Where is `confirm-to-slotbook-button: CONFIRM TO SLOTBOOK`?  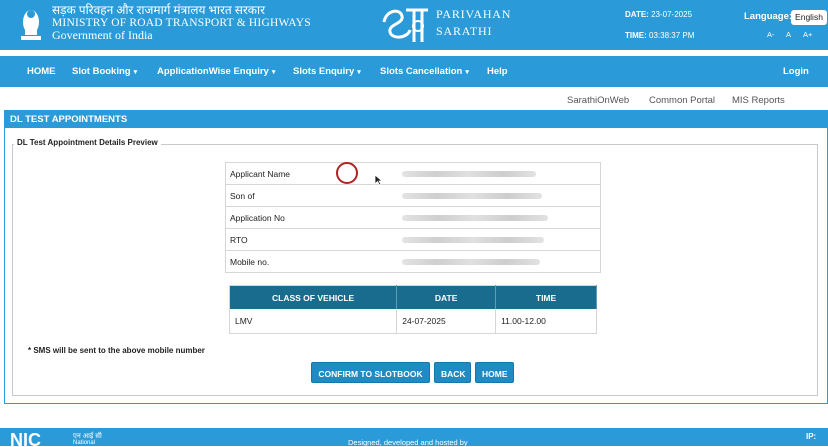 confirm-to-slotbook-button: CONFIRM TO SLOTBOOK is located at coordinates (370, 372).